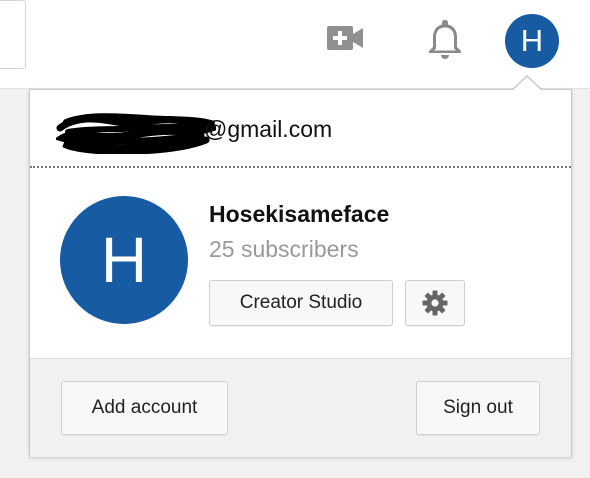  I want to click on gear-icon, so click(435, 303).